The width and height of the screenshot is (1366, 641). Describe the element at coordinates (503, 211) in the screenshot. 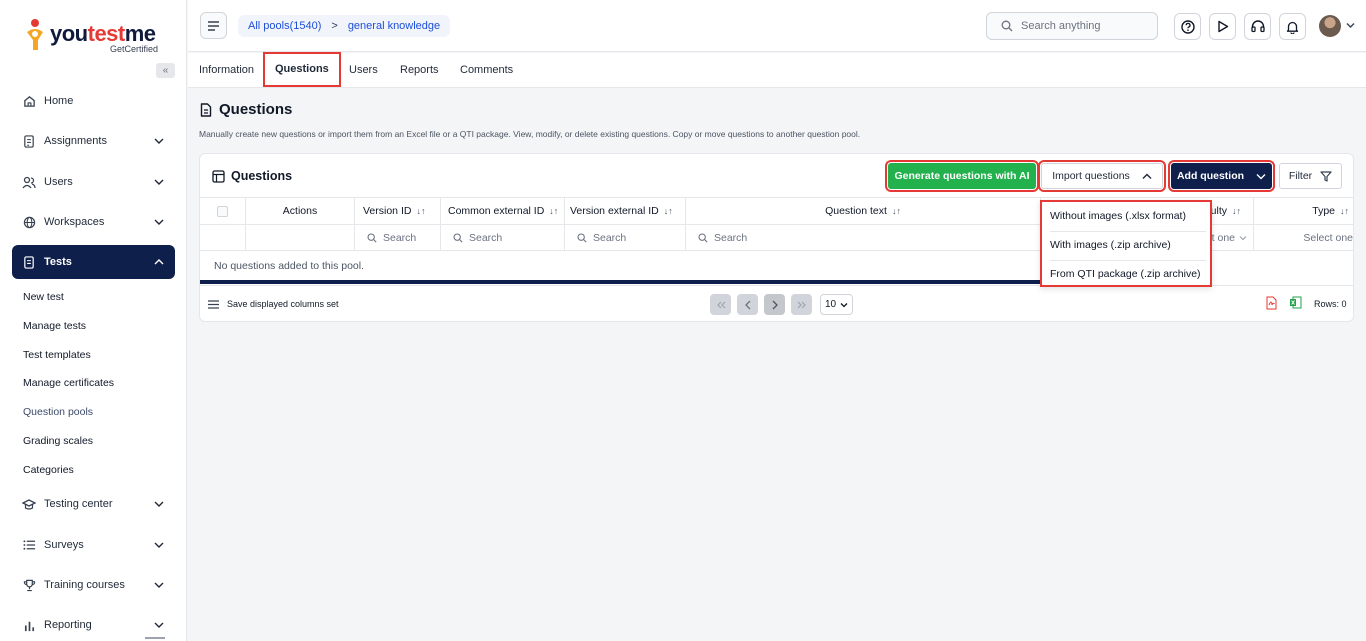

I see `column-common-external-id: Common external ID ↓↑` at that location.